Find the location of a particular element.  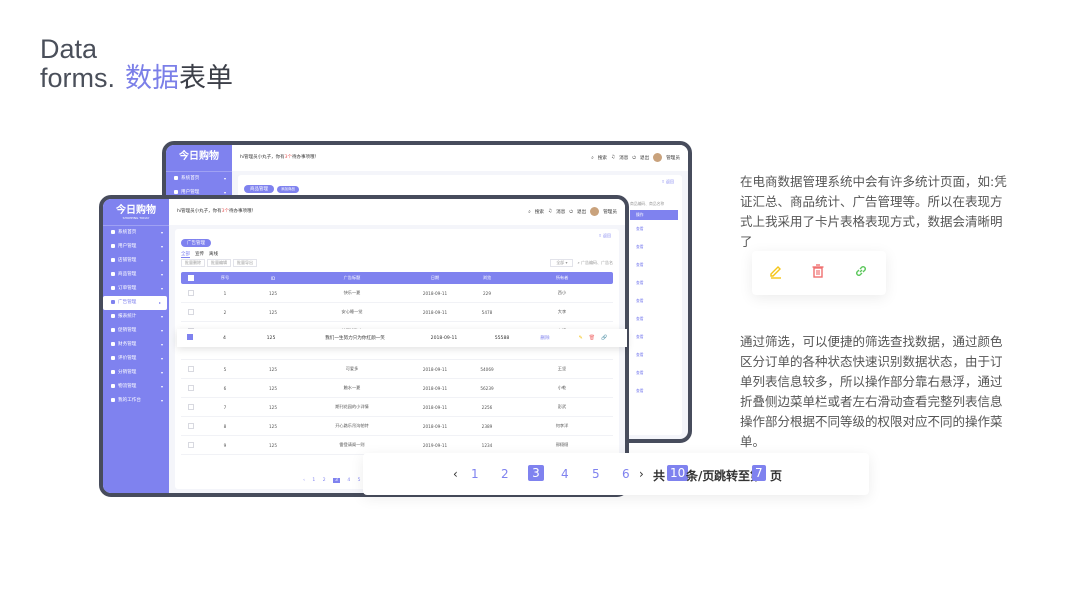

back-search-input: 商品编码、商品名称 is located at coordinates (654, 204).